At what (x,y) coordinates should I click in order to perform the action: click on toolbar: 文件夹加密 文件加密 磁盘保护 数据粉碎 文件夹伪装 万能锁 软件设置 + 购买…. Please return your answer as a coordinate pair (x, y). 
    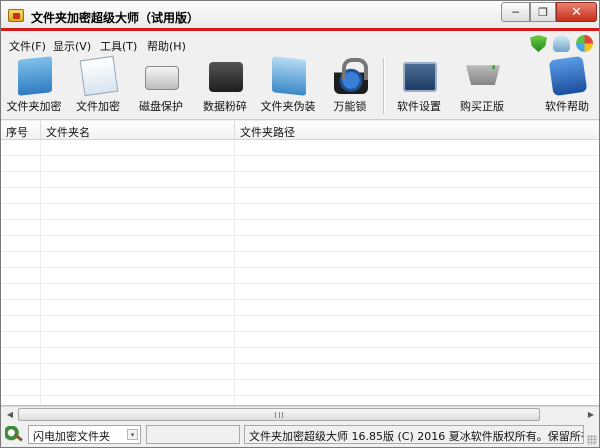
    Looking at the image, I should click on (300, 87).